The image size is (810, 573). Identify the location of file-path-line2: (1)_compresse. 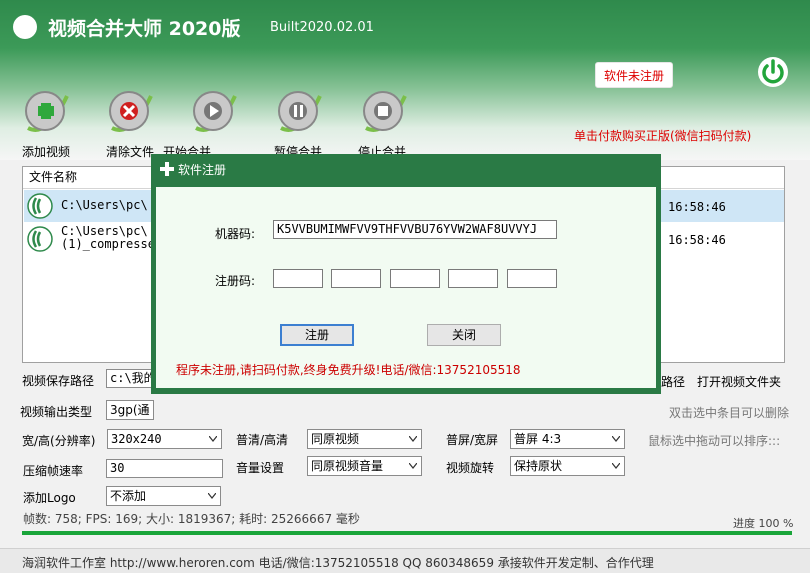
(108, 244).